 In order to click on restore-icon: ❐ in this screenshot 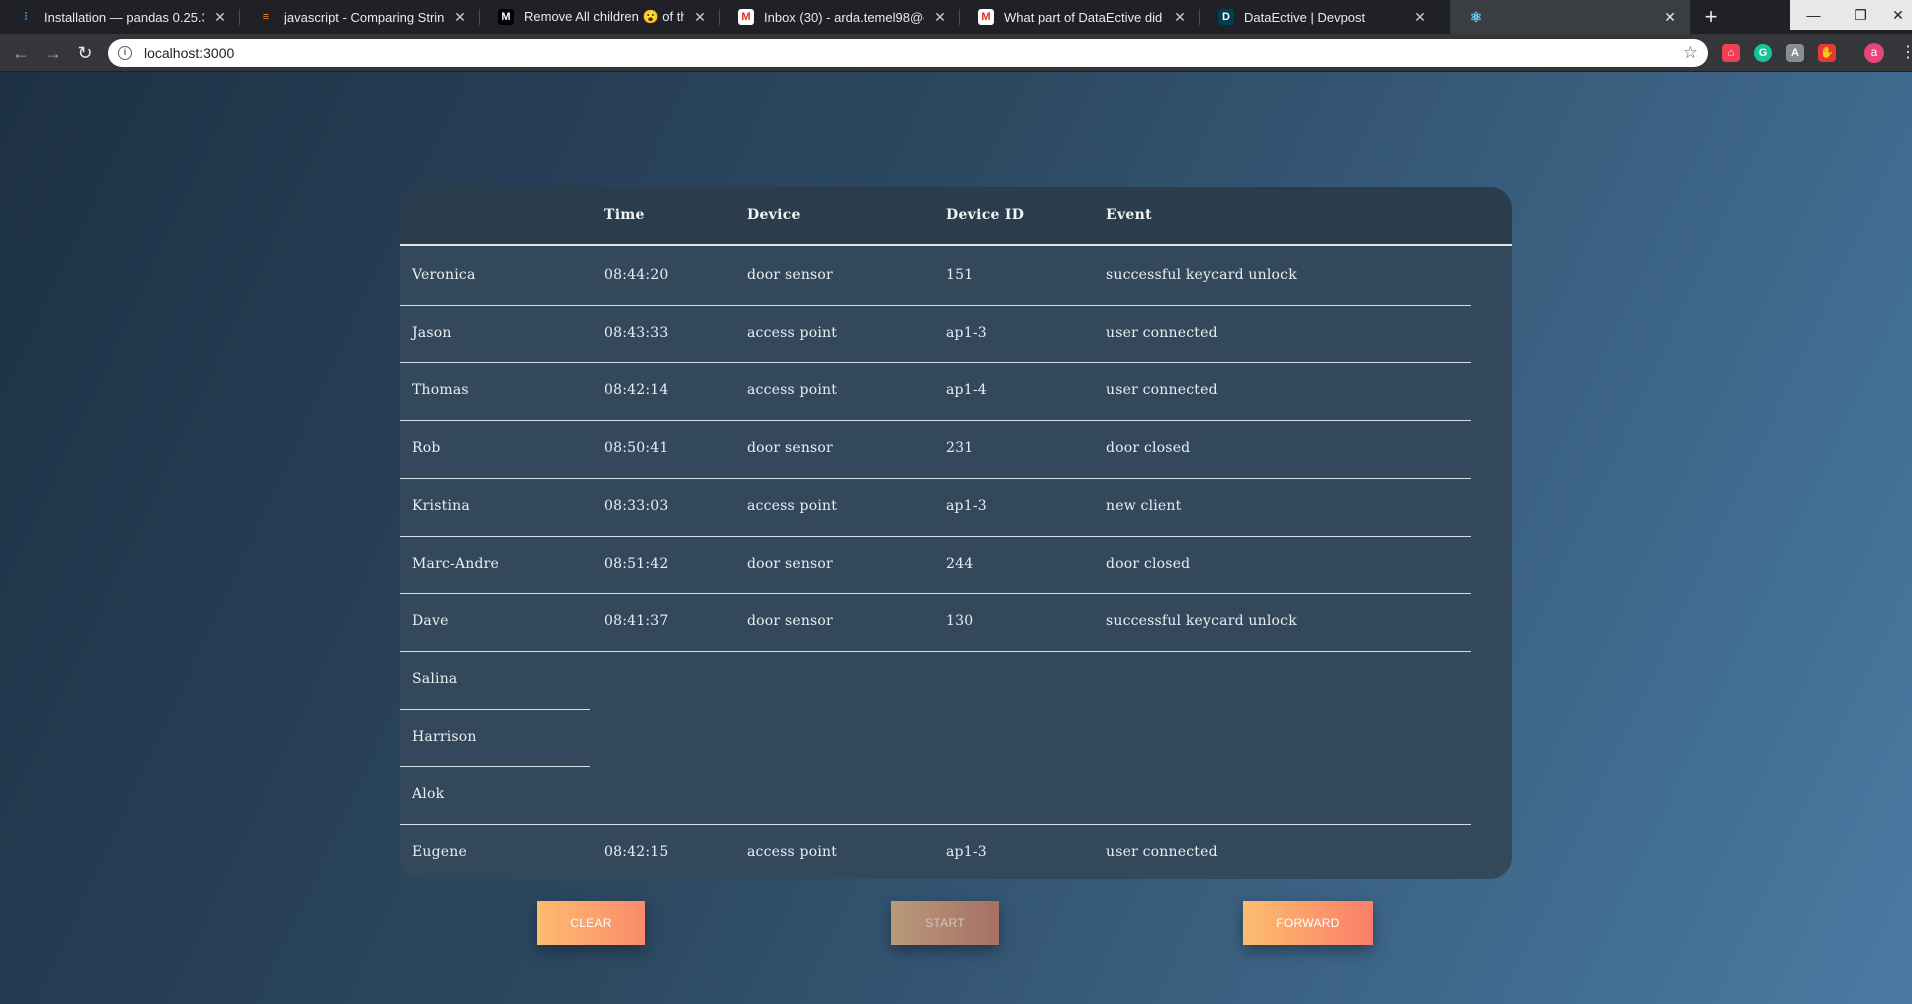, I will do `click(1860, 15)`.